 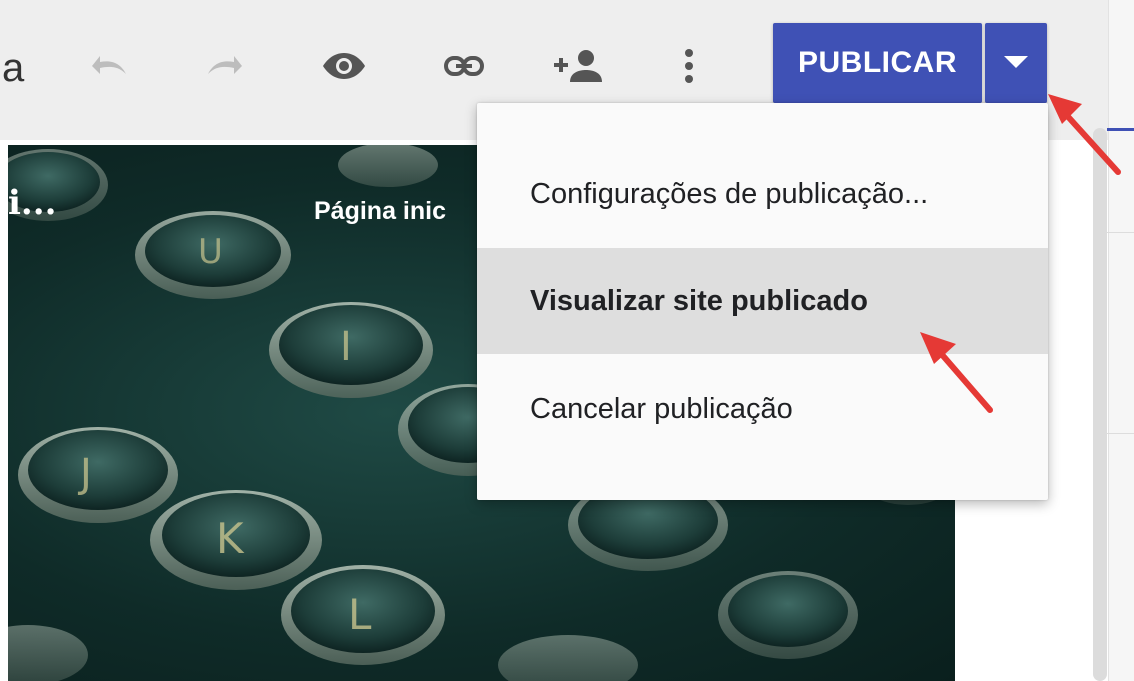 I want to click on svg-text: U, so click(x=210, y=252).